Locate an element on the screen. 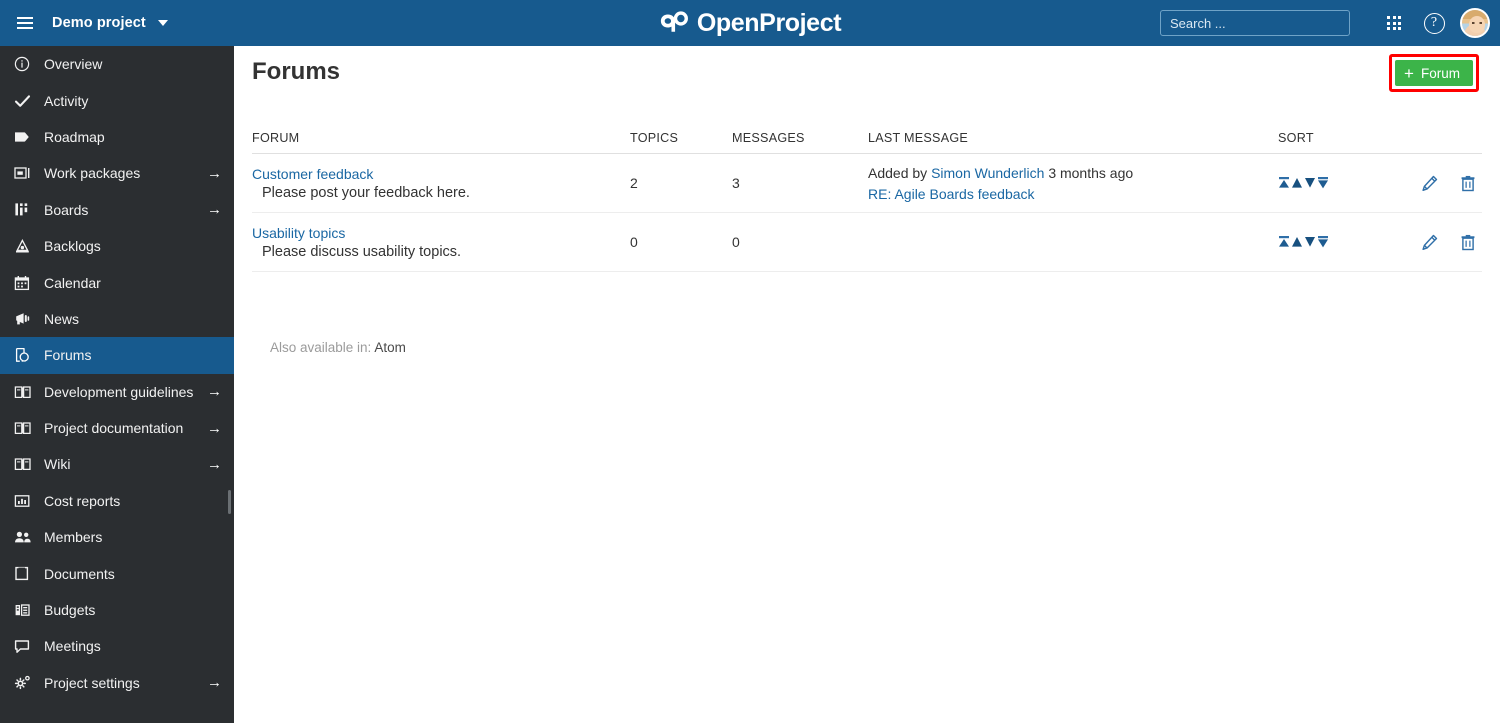 The image size is (1500, 723). forum-description: Please discuss usability topics. is located at coordinates (362, 251).